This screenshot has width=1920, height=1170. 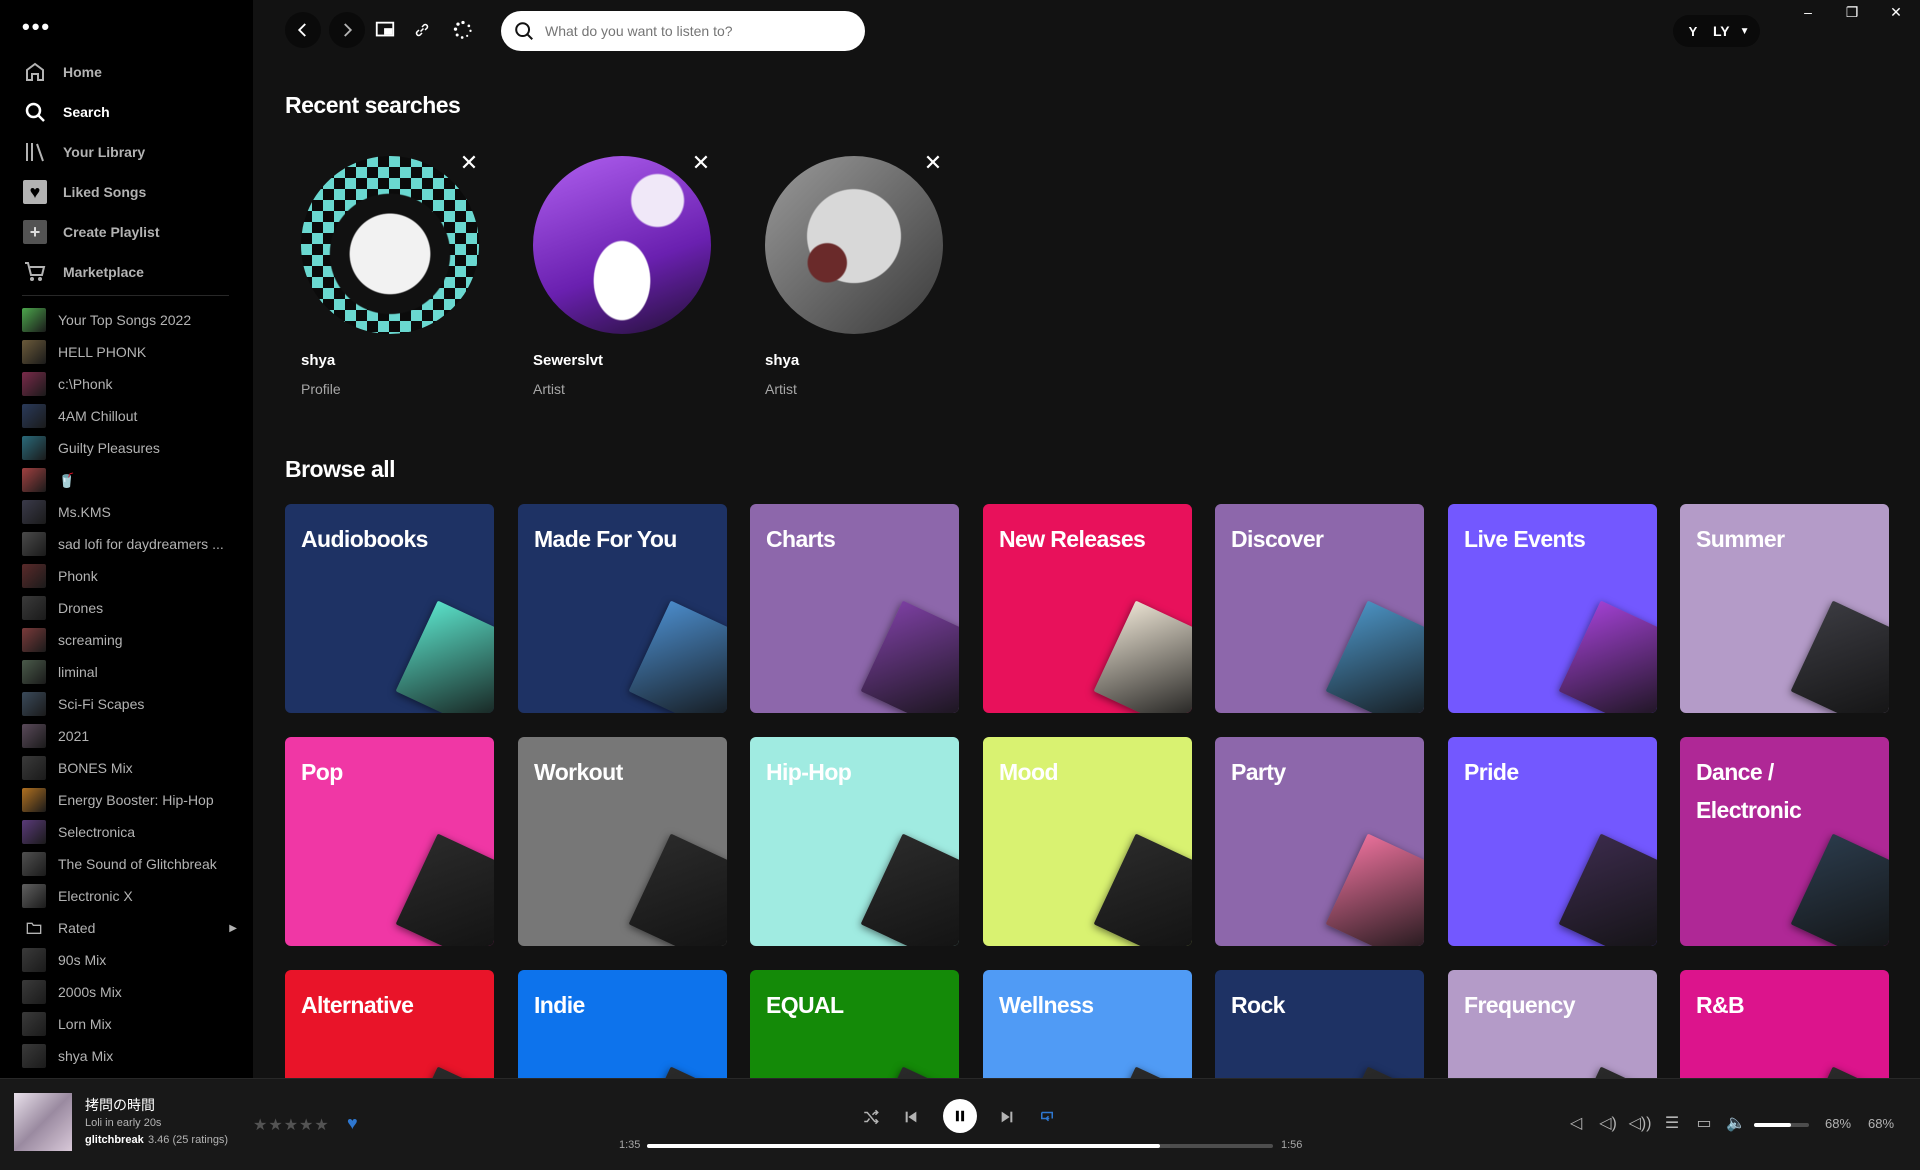 I want to click on sidebar-playlist-item: Electronic X, so click(x=129, y=896).